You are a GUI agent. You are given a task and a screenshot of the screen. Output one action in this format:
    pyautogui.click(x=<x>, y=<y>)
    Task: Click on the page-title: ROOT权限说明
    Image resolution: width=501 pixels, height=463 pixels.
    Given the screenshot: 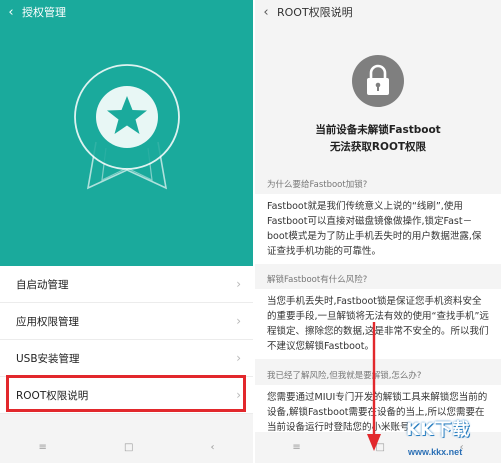 What is the action you would take?
    pyautogui.click(x=315, y=12)
    